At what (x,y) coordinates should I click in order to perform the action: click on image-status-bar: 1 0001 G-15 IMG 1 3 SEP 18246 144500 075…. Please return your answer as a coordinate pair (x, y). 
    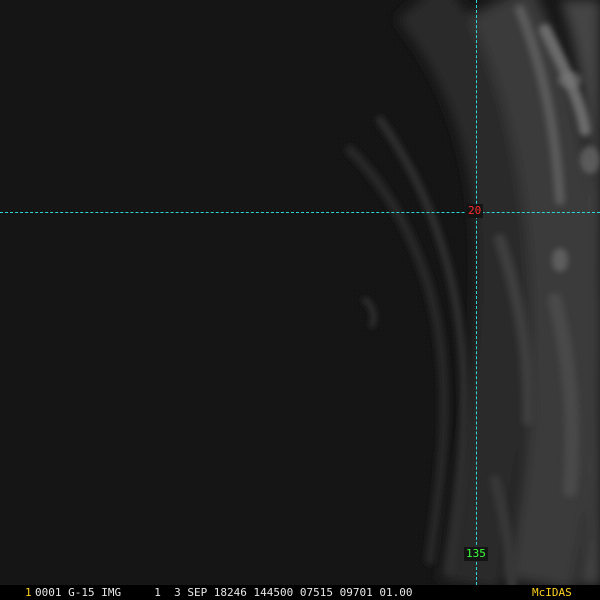
    Looking at the image, I should click on (300, 592).